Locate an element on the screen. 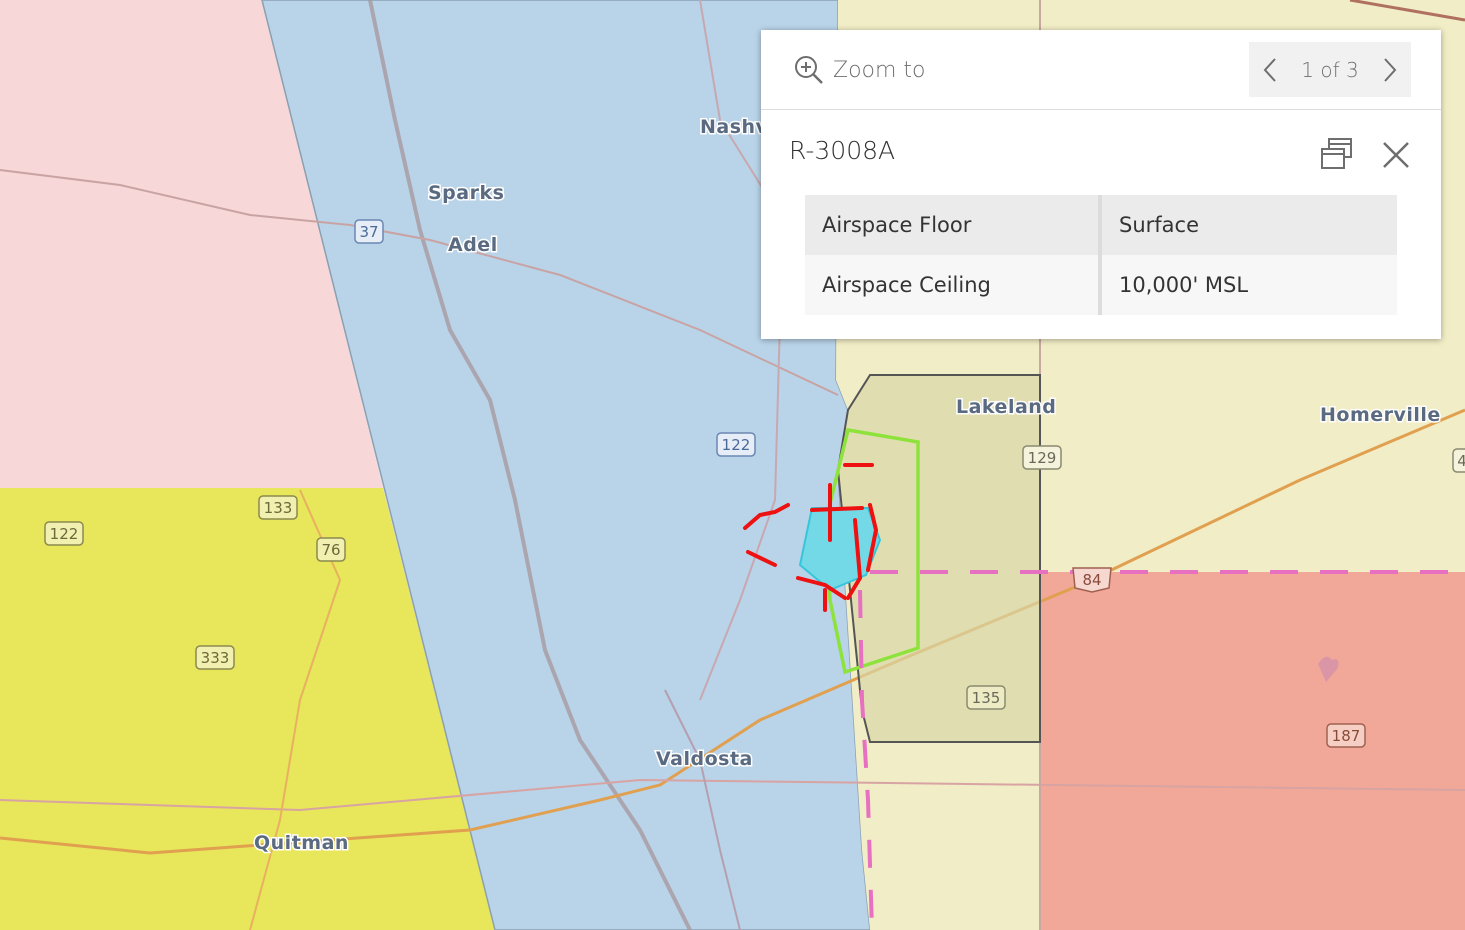 The width and height of the screenshot is (1465, 930). route-shield-135: 135 is located at coordinates (986, 697).